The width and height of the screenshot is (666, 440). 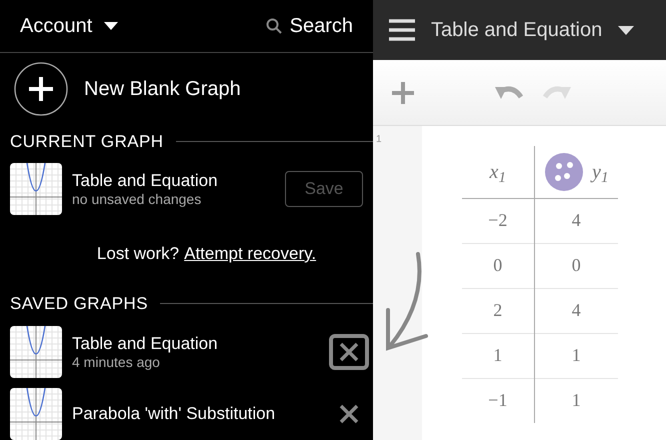 What do you see at coordinates (274, 26) in the screenshot?
I see `search-icon` at bounding box center [274, 26].